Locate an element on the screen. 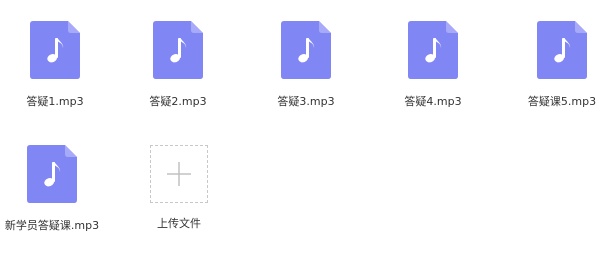  file-item: 答疑课5.mp3 is located at coordinates (553, 65).